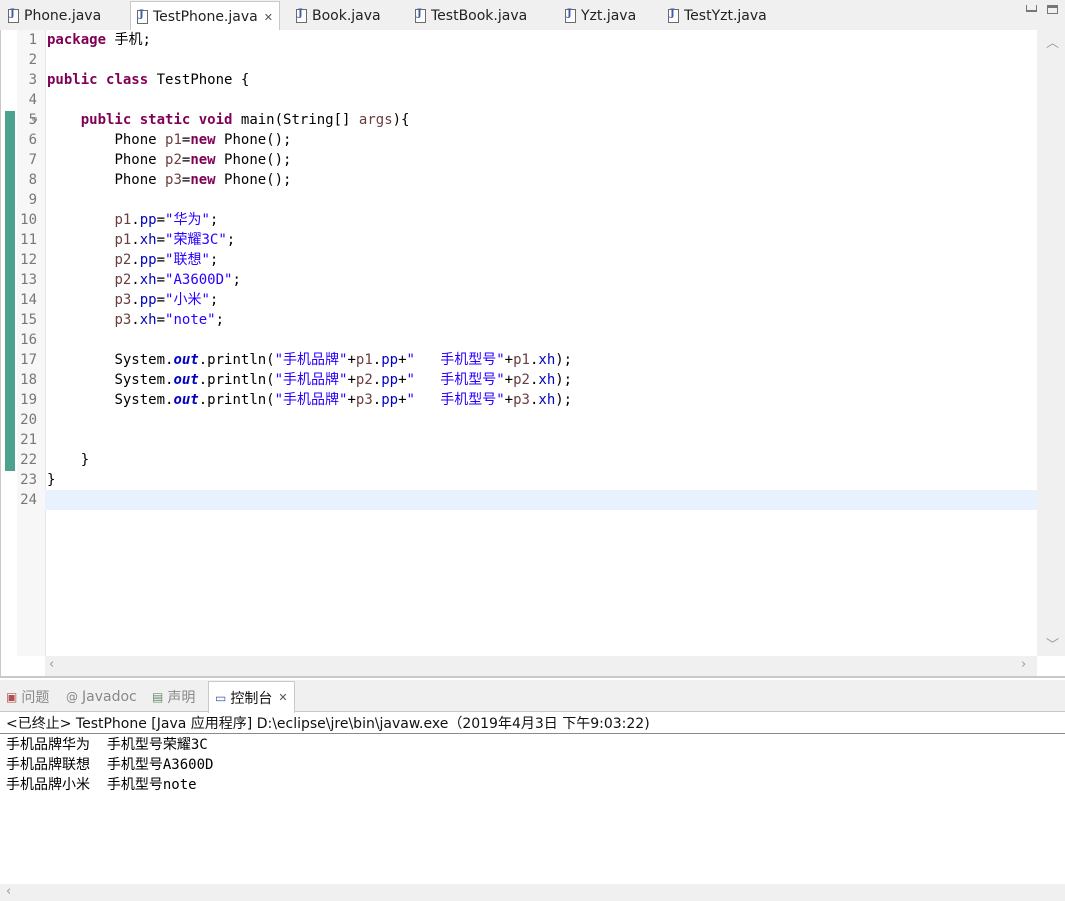 The height and width of the screenshot is (901, 1065). I want to click on editor-vertical-scrollbar: ︿ ﹀, so click(1051, 343).